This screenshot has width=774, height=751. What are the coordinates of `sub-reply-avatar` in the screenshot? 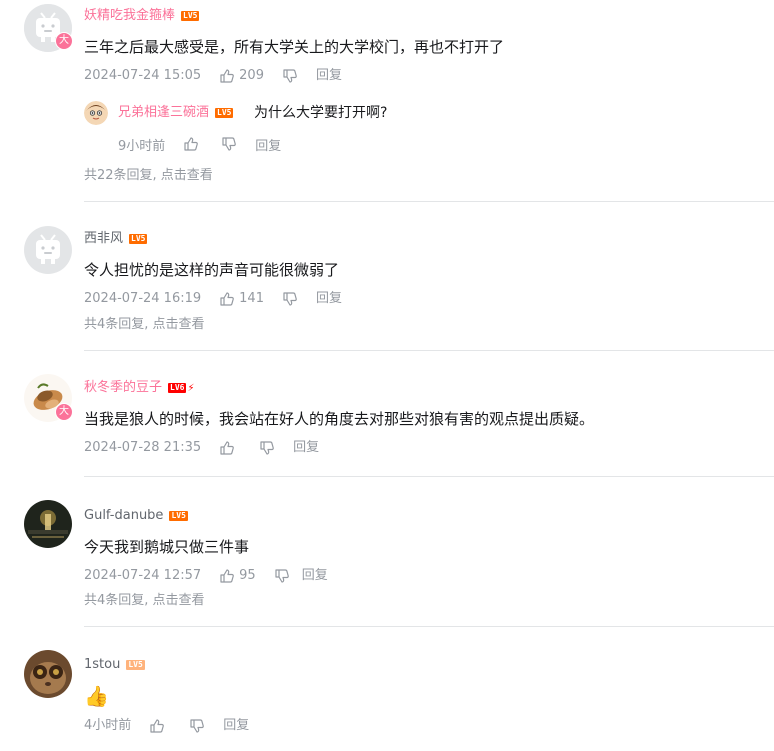 It's located at (96, 113).